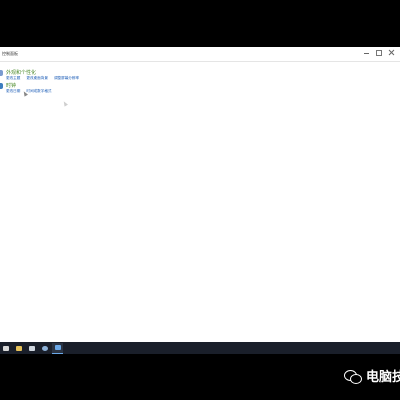 The image size is (400, 400). Describe the element at coordinates (38, 91) in the screenshot. I see `link-time-number-format: 时间或数字格式` at that location.